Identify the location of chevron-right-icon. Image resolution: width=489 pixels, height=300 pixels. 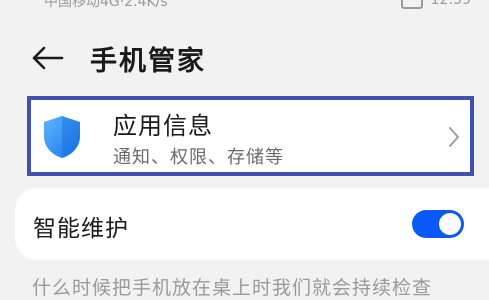
(454, 137).